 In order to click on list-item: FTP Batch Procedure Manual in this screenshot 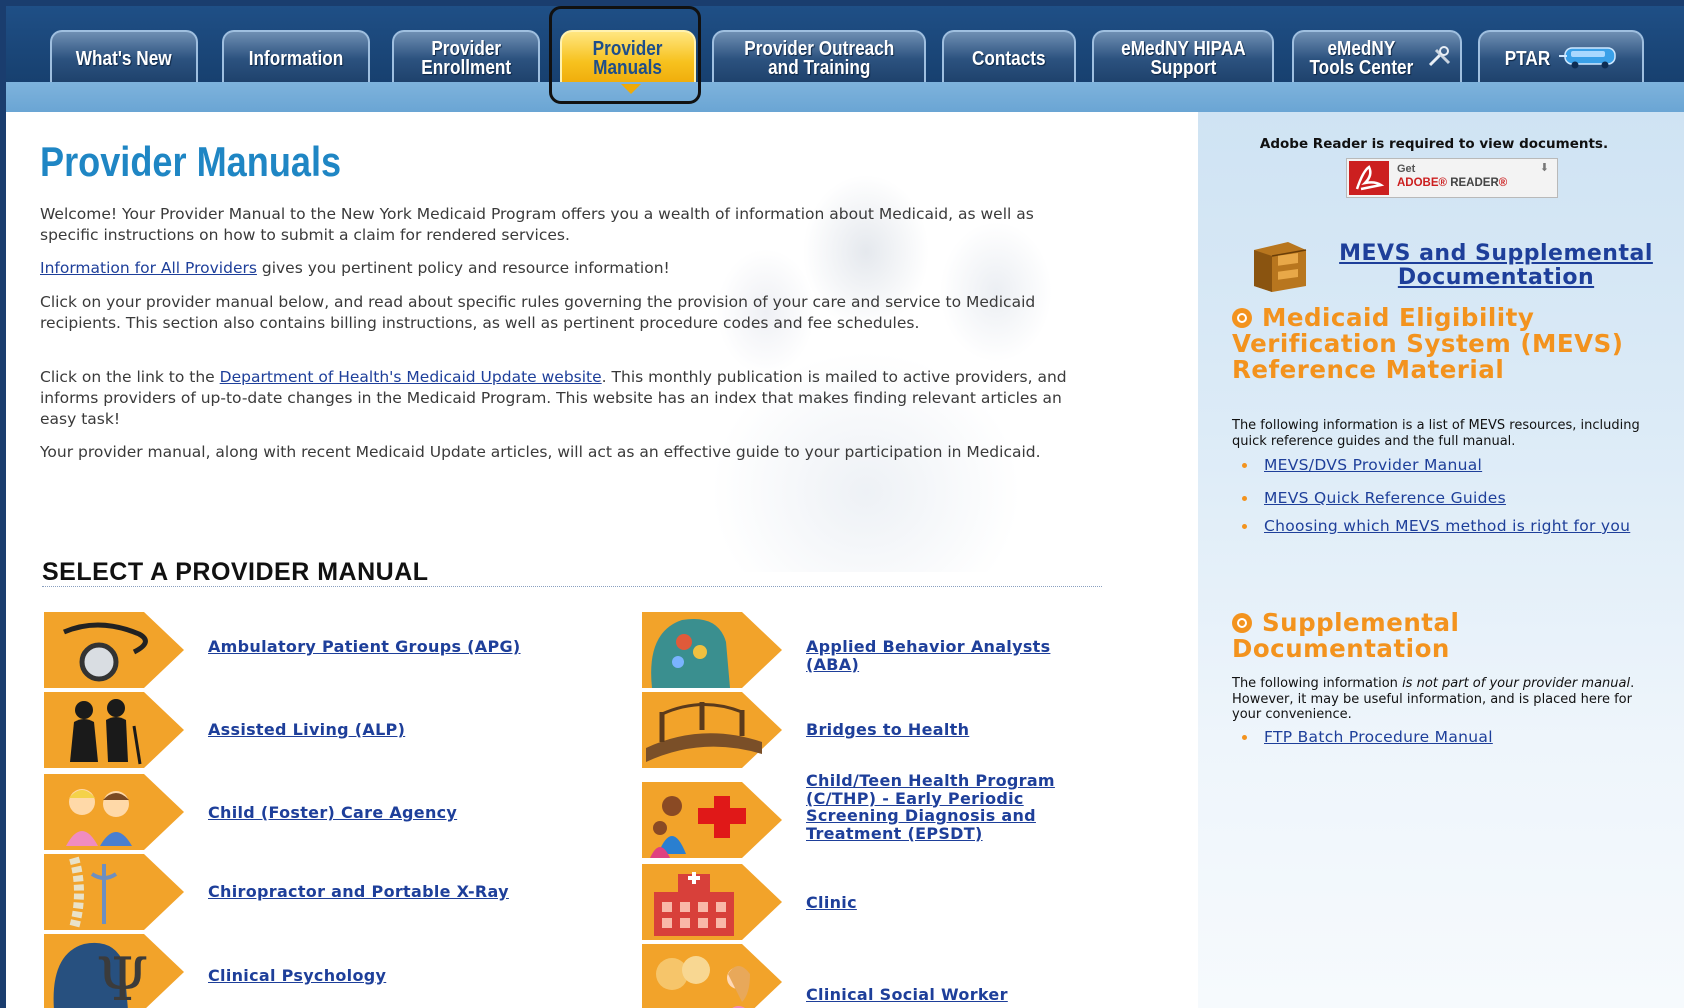, I will do `click(1453, 737)`.